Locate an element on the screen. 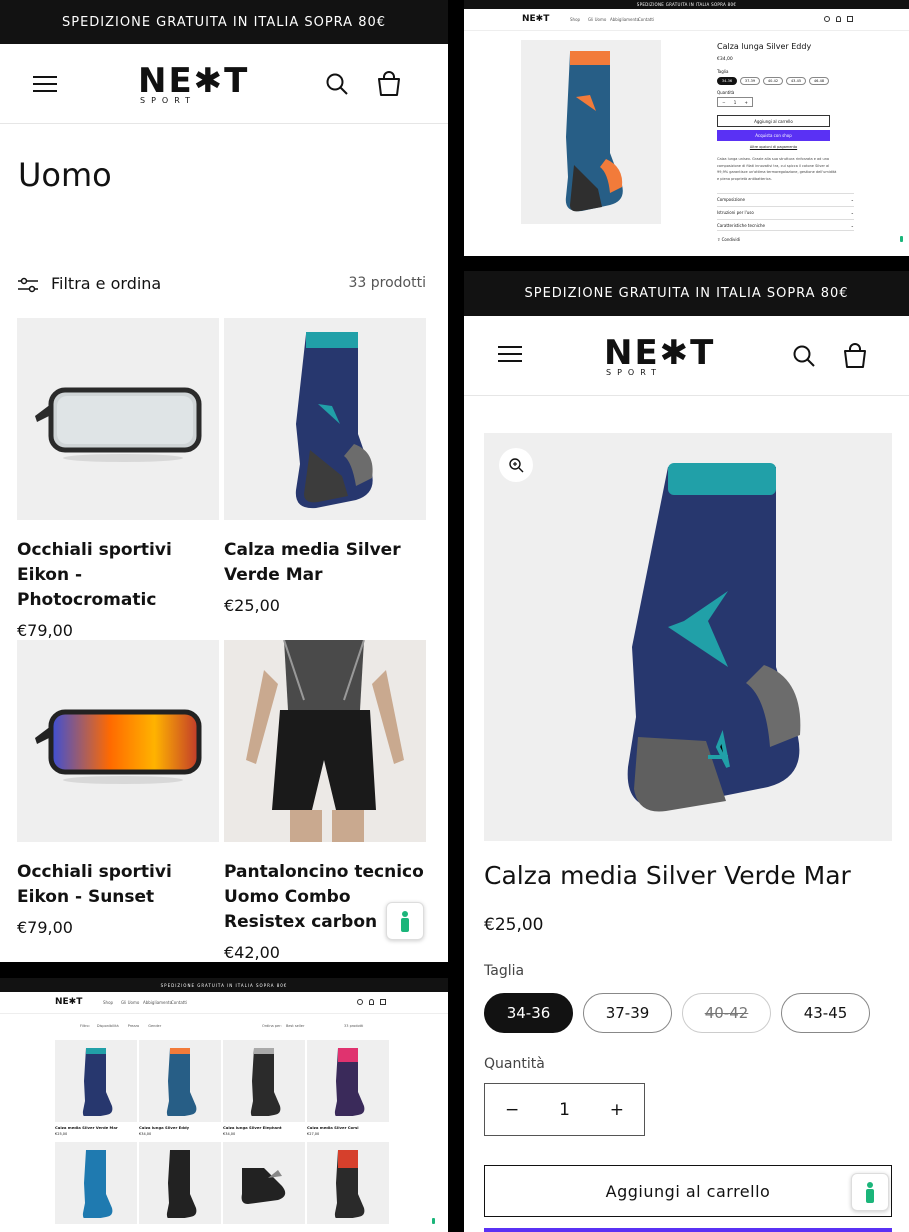 The image size is (909, 1232). filter-availability: Disponibilità is located at coordinates (108, 1026).